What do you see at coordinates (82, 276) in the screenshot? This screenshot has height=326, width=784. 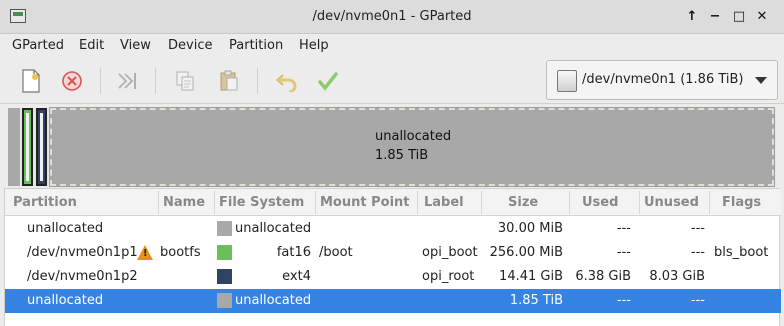 I see `cell-partition: /dev/nvme0n1p2` at bounding box center [82, 276].